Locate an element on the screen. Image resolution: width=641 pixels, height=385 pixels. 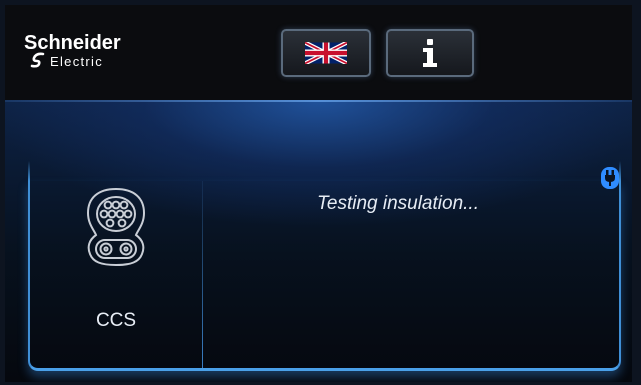
brand-sub: Electric is located at coordinates (77, 61).